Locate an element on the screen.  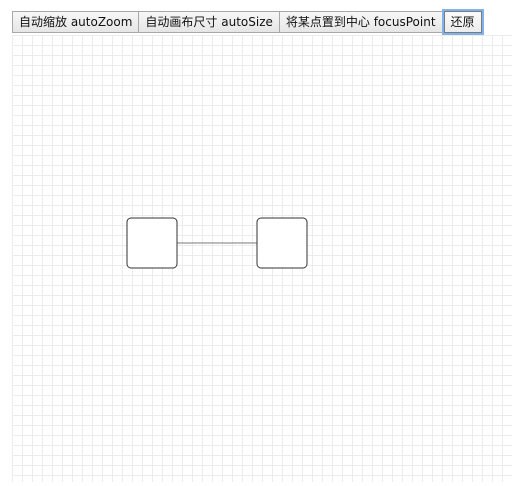
restore-button: 还原 is located at coordinates (462, 22).